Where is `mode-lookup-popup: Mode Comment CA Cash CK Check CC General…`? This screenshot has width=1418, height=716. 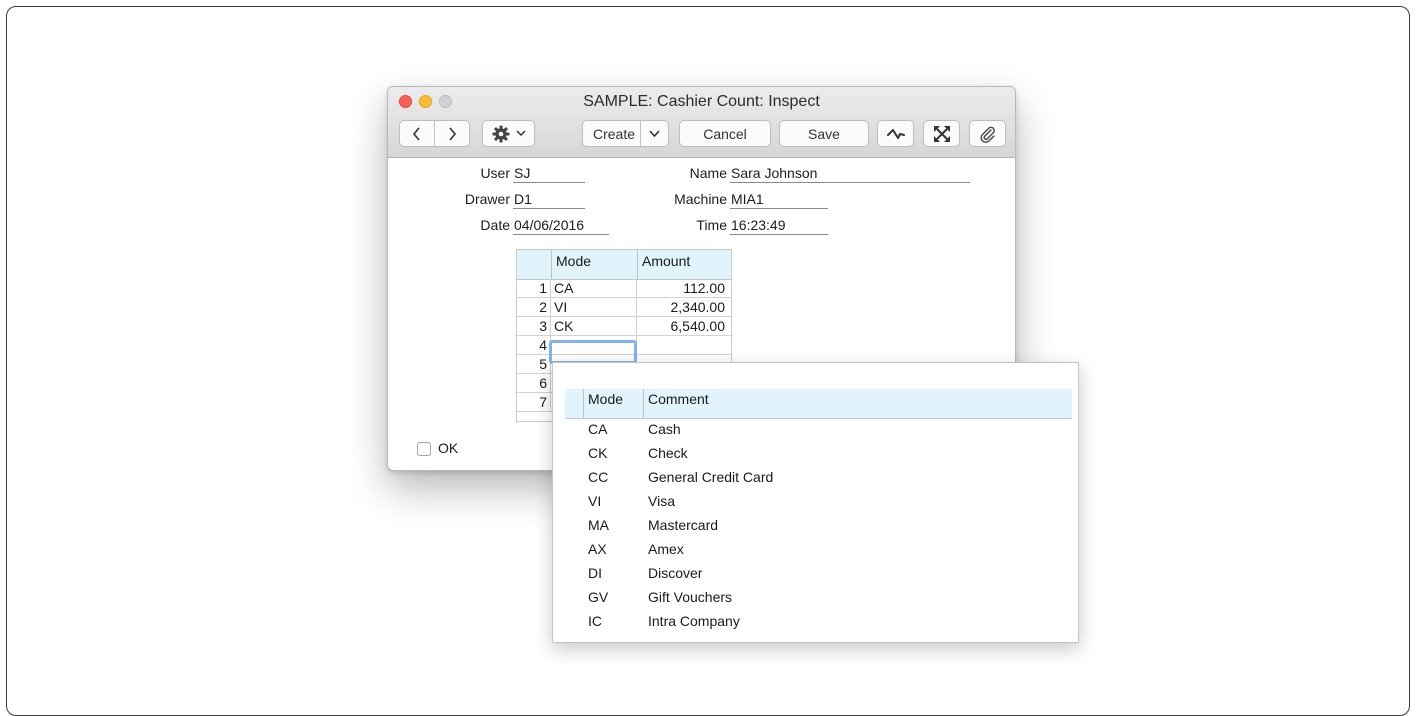
mode-lookup-popup: Mode Comment CA Cash CK Check CC General… is located at coordinates (815, 502).